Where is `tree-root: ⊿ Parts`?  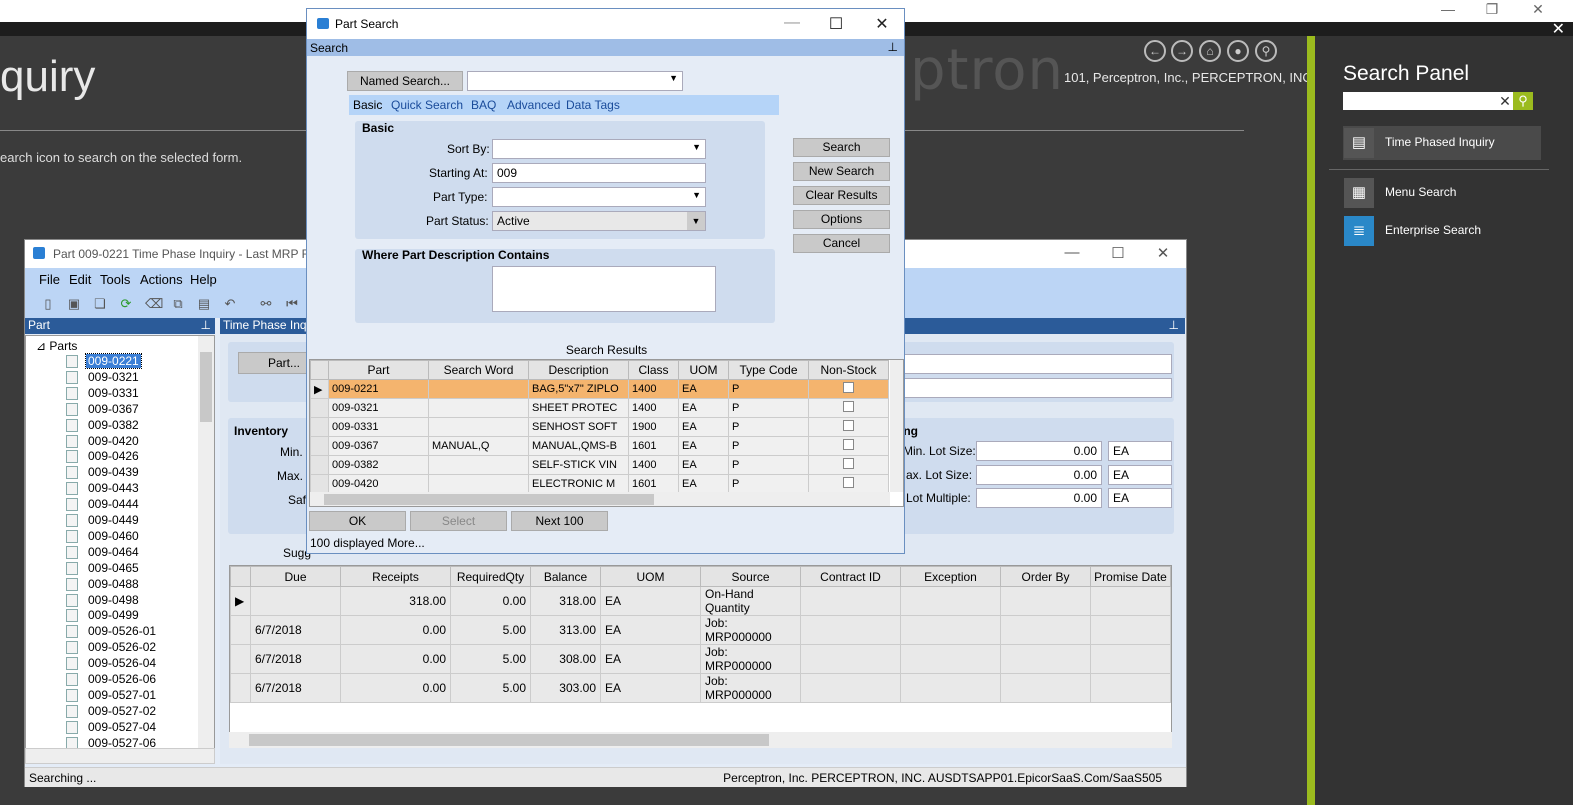
tree-root: ⊿ Parts is located at coordinates (56, 346).